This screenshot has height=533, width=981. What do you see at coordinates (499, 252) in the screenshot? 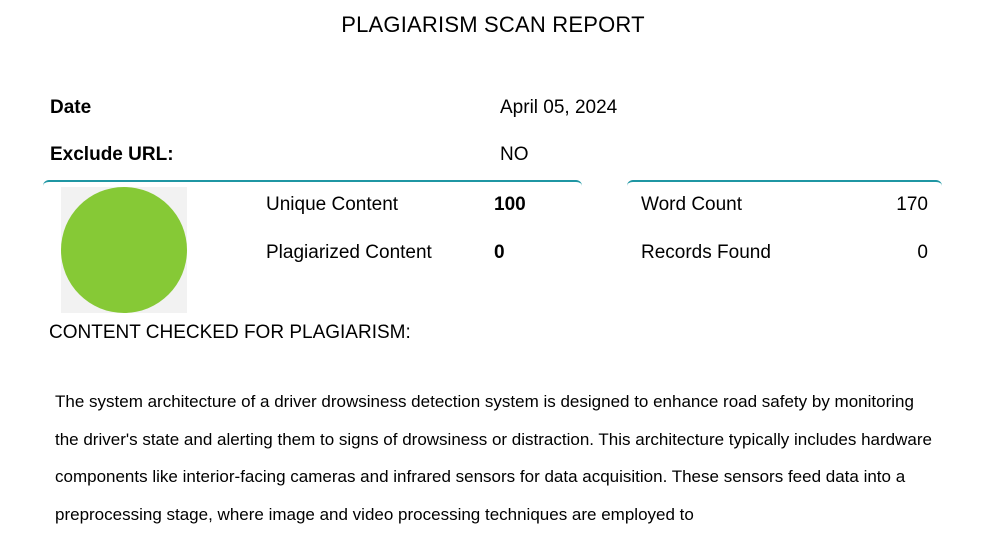
I see `plagiarized-content-value: 0` at bounding box center [499, 252].